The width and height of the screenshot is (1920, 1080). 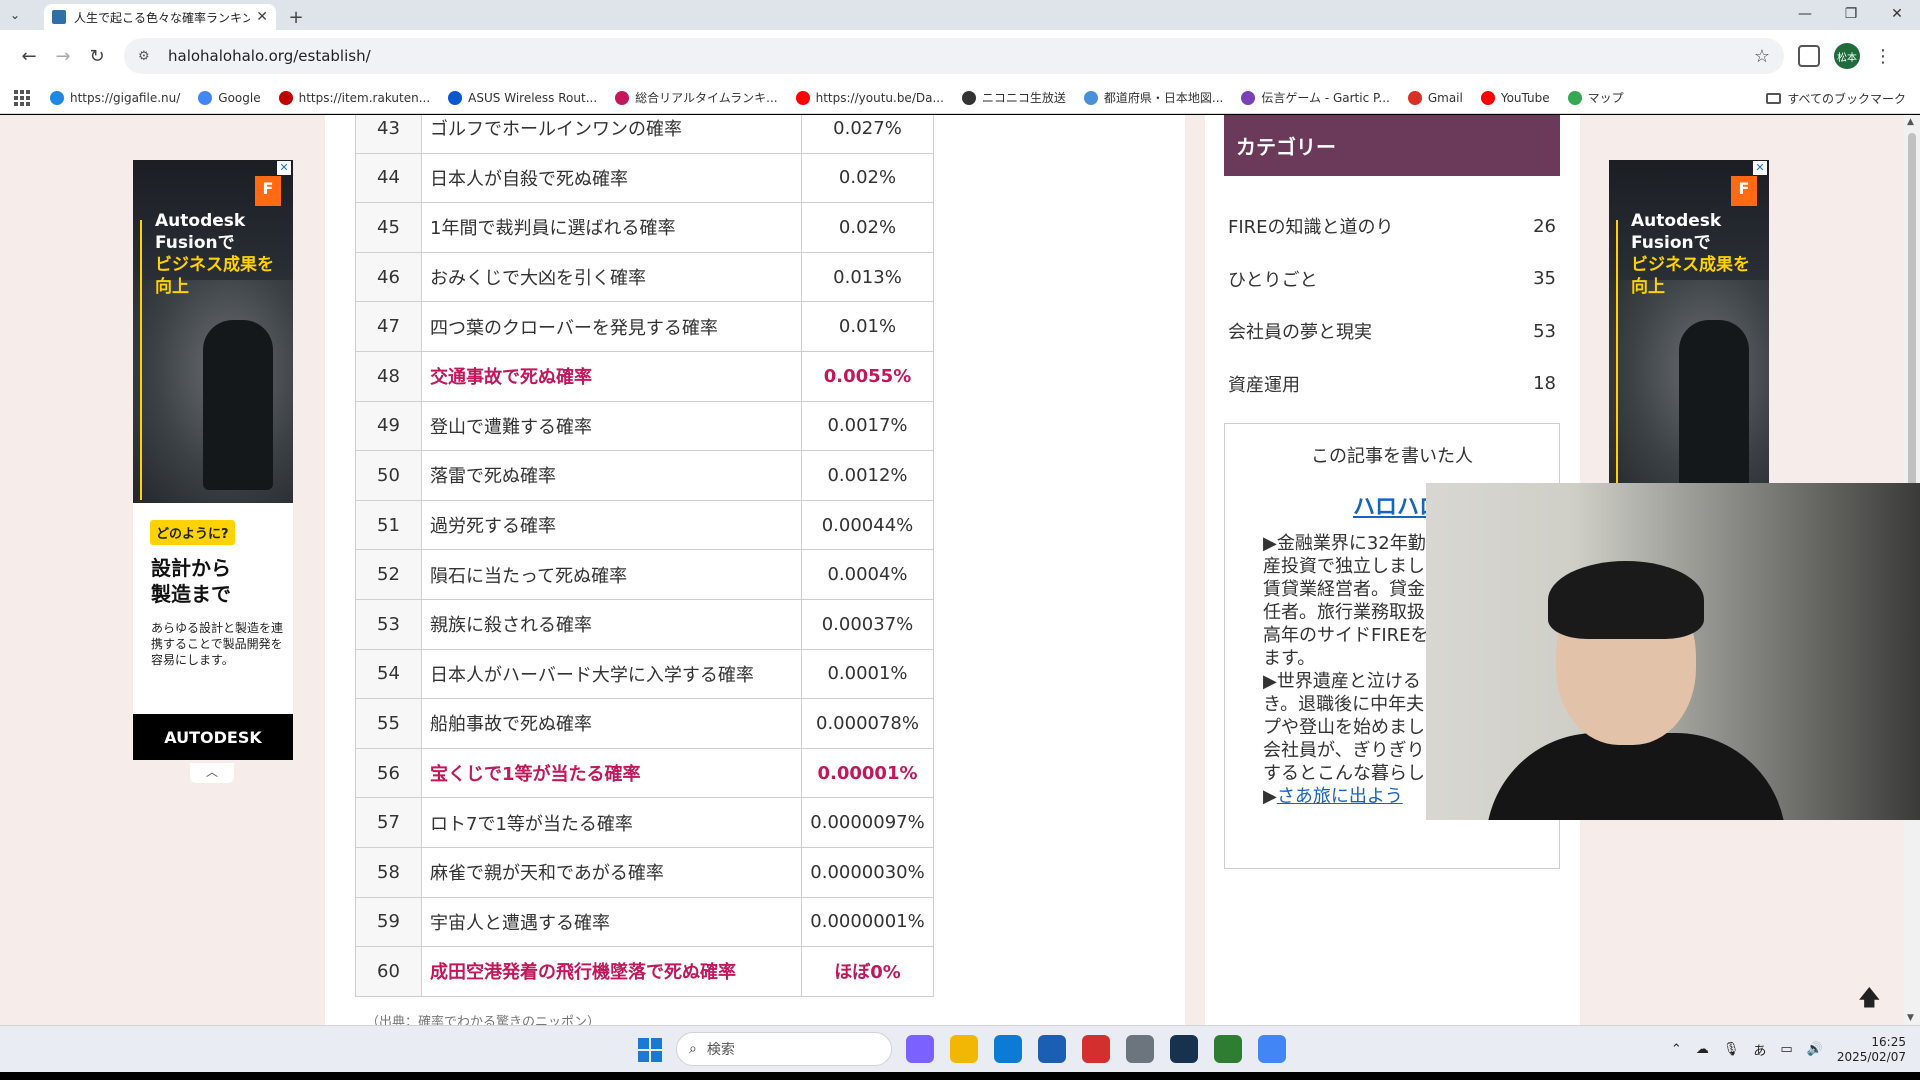 I want to click on reload-icon: ↻, so click(x=97, y=56).